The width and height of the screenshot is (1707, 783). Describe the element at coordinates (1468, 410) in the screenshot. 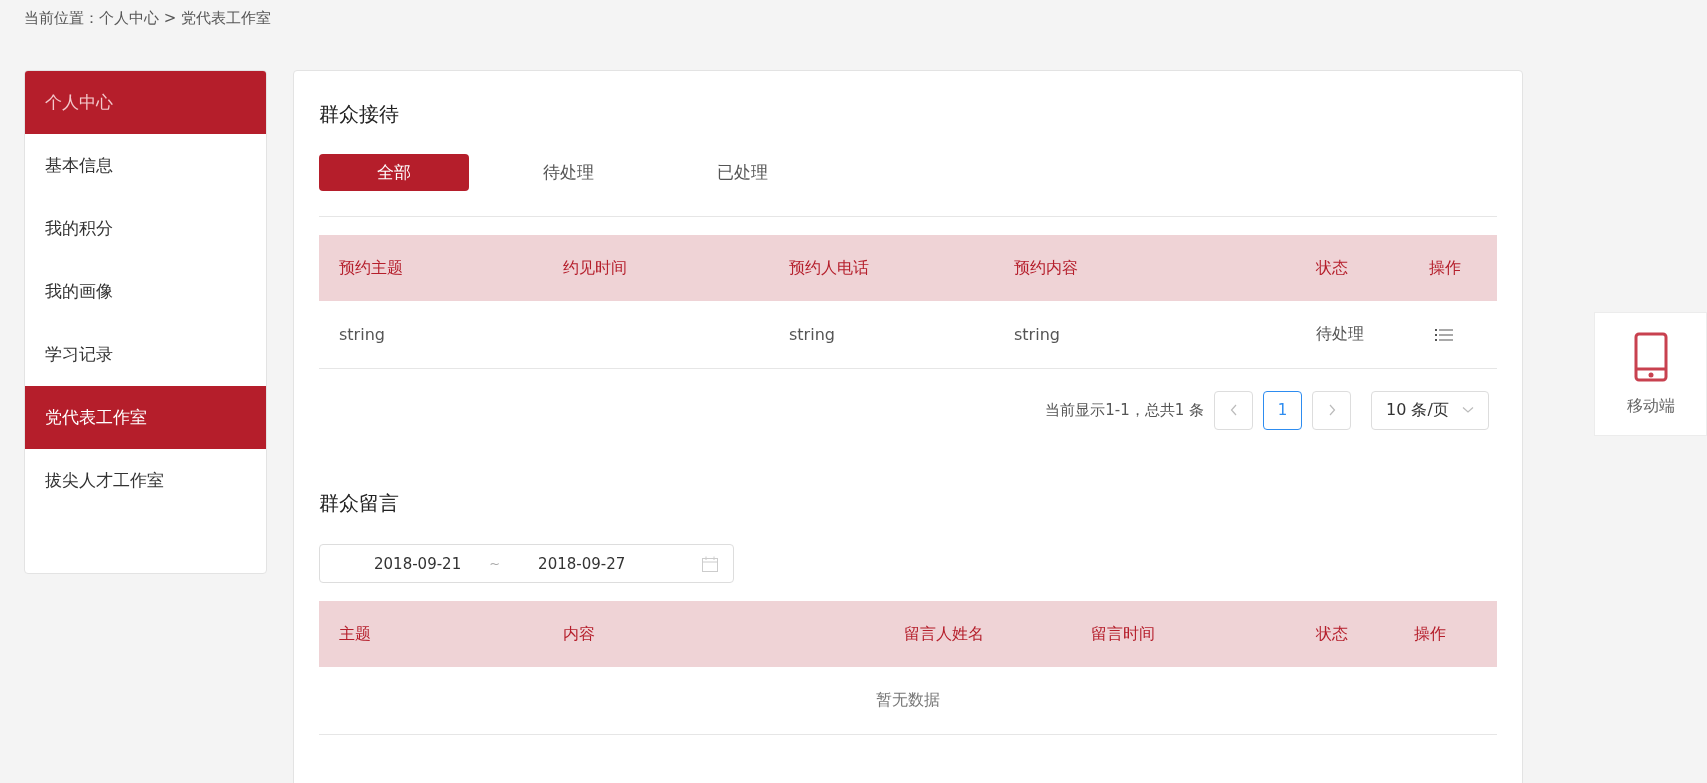

I see `caret-icon` at that location.